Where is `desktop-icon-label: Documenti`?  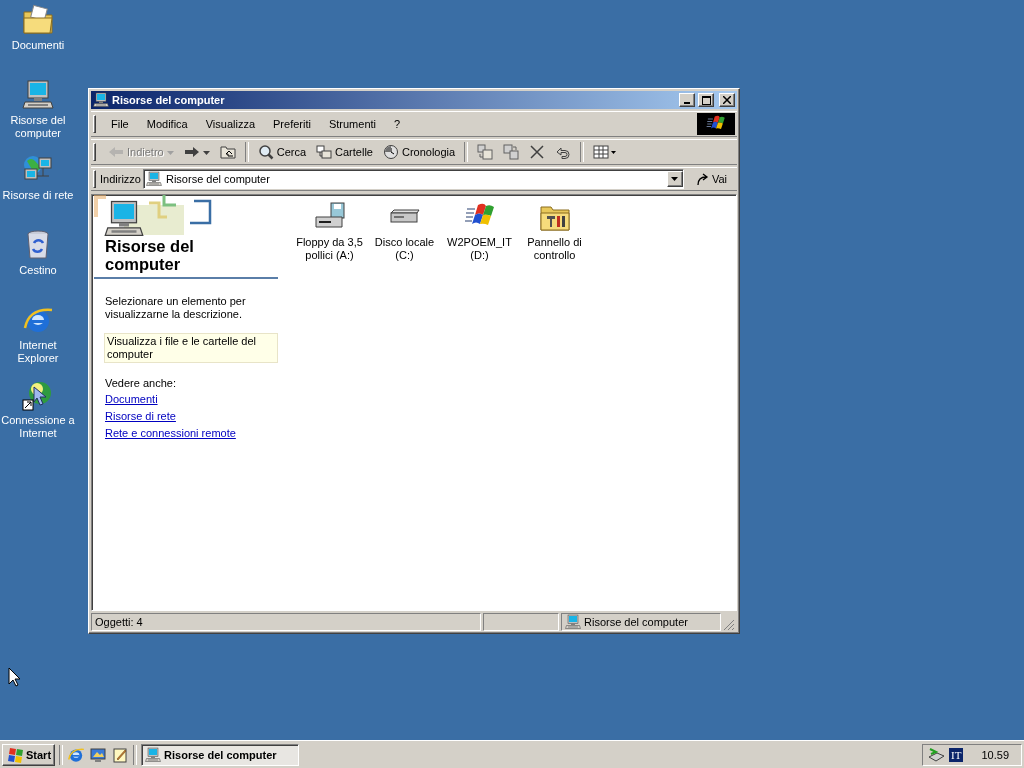 desktop-icon-label: Documenti is located at coordinates (38, 45).